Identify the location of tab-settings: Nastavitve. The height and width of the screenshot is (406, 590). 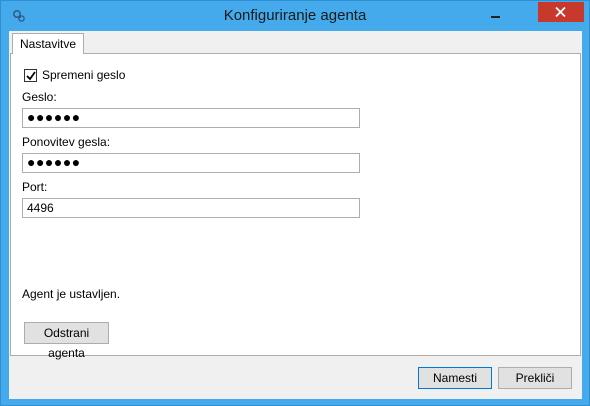
(48, 43).